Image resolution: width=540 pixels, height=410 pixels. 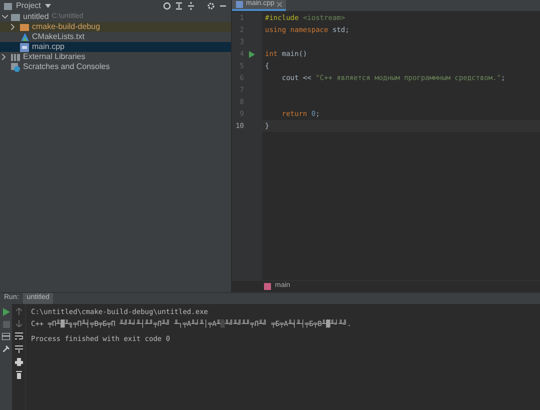 What do you see at coordinates (19, 375) in the screenshot?
I see `trash-icon` at bounding box center [19, 375].